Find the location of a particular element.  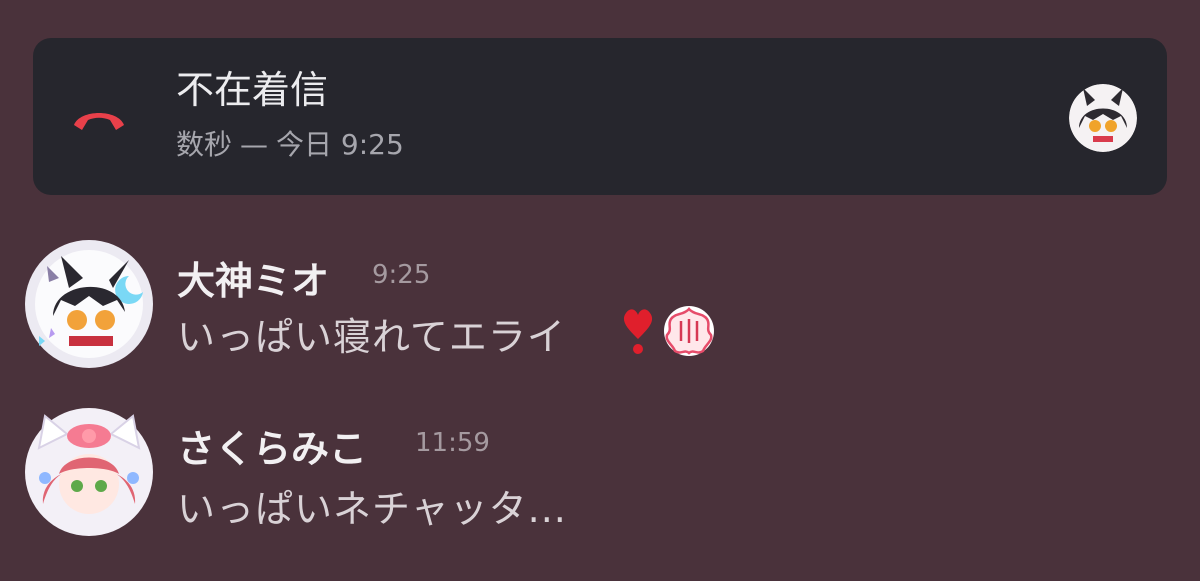

call-duration: 数秒 is located at coordinates (204, 144).